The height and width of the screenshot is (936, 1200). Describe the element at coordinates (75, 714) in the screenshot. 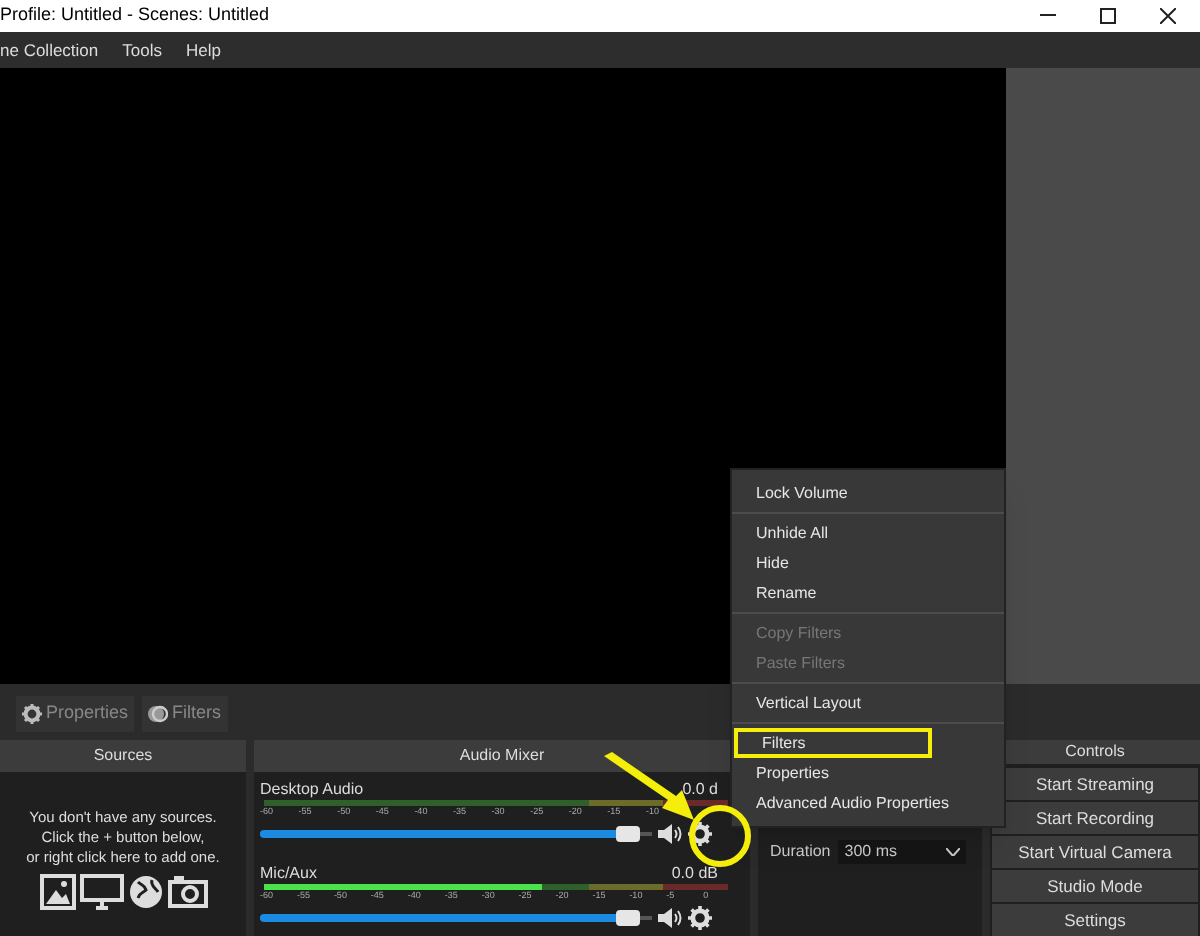

I see `properties-button: Properties` at that location.